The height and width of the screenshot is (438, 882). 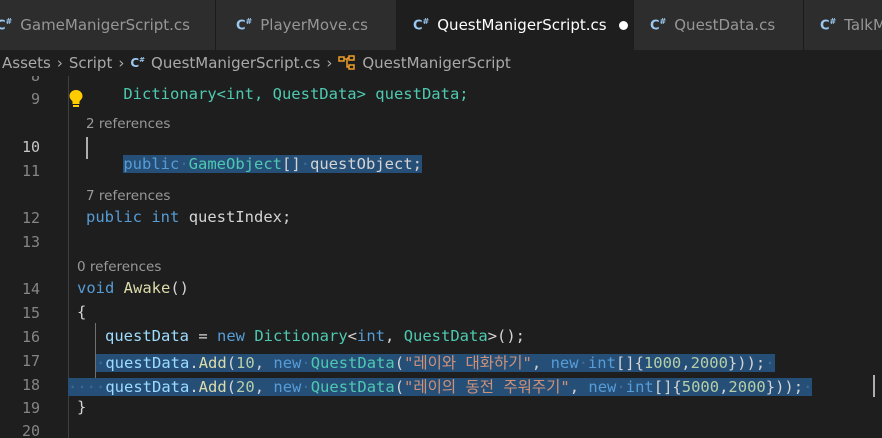 I want to click on code-line-14: void Awake(), so click(x=133, y=288).